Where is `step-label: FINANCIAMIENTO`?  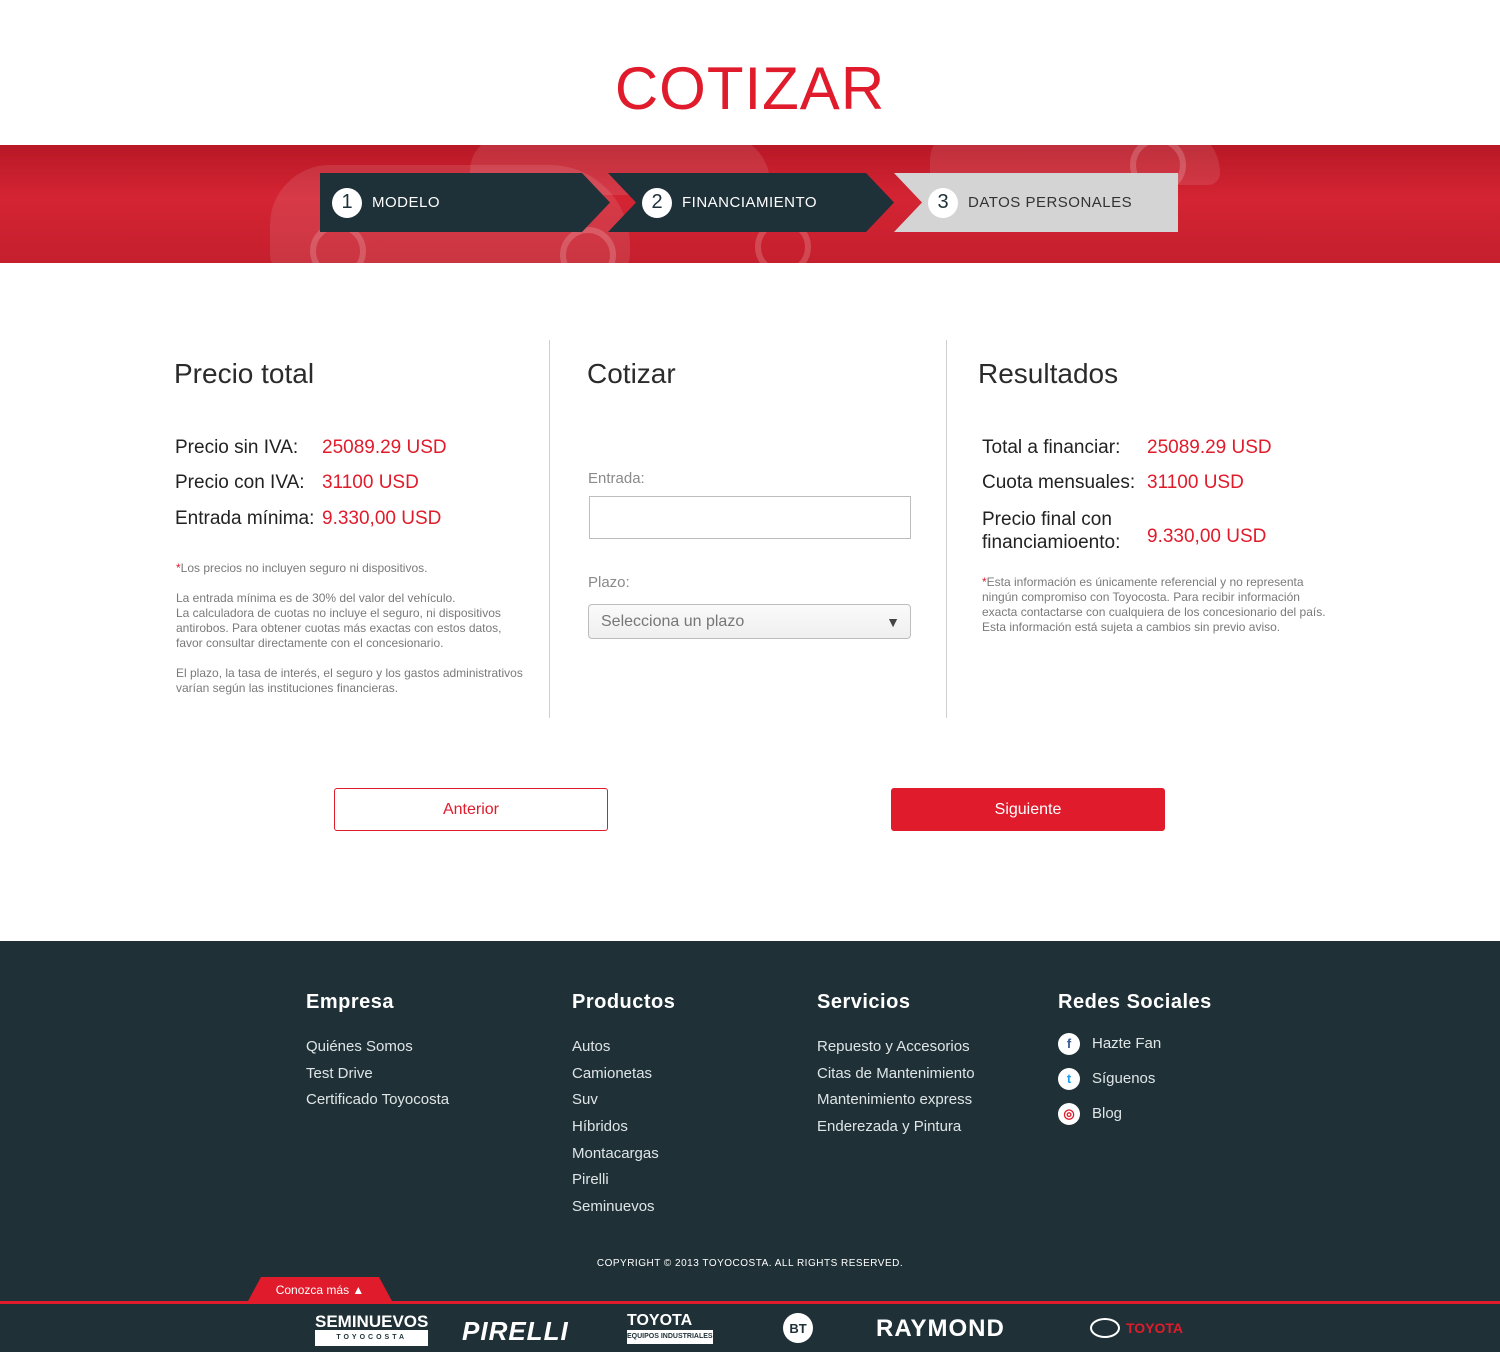
step-label: FINANCIAMIENTO is located at coordinates (750, 202).